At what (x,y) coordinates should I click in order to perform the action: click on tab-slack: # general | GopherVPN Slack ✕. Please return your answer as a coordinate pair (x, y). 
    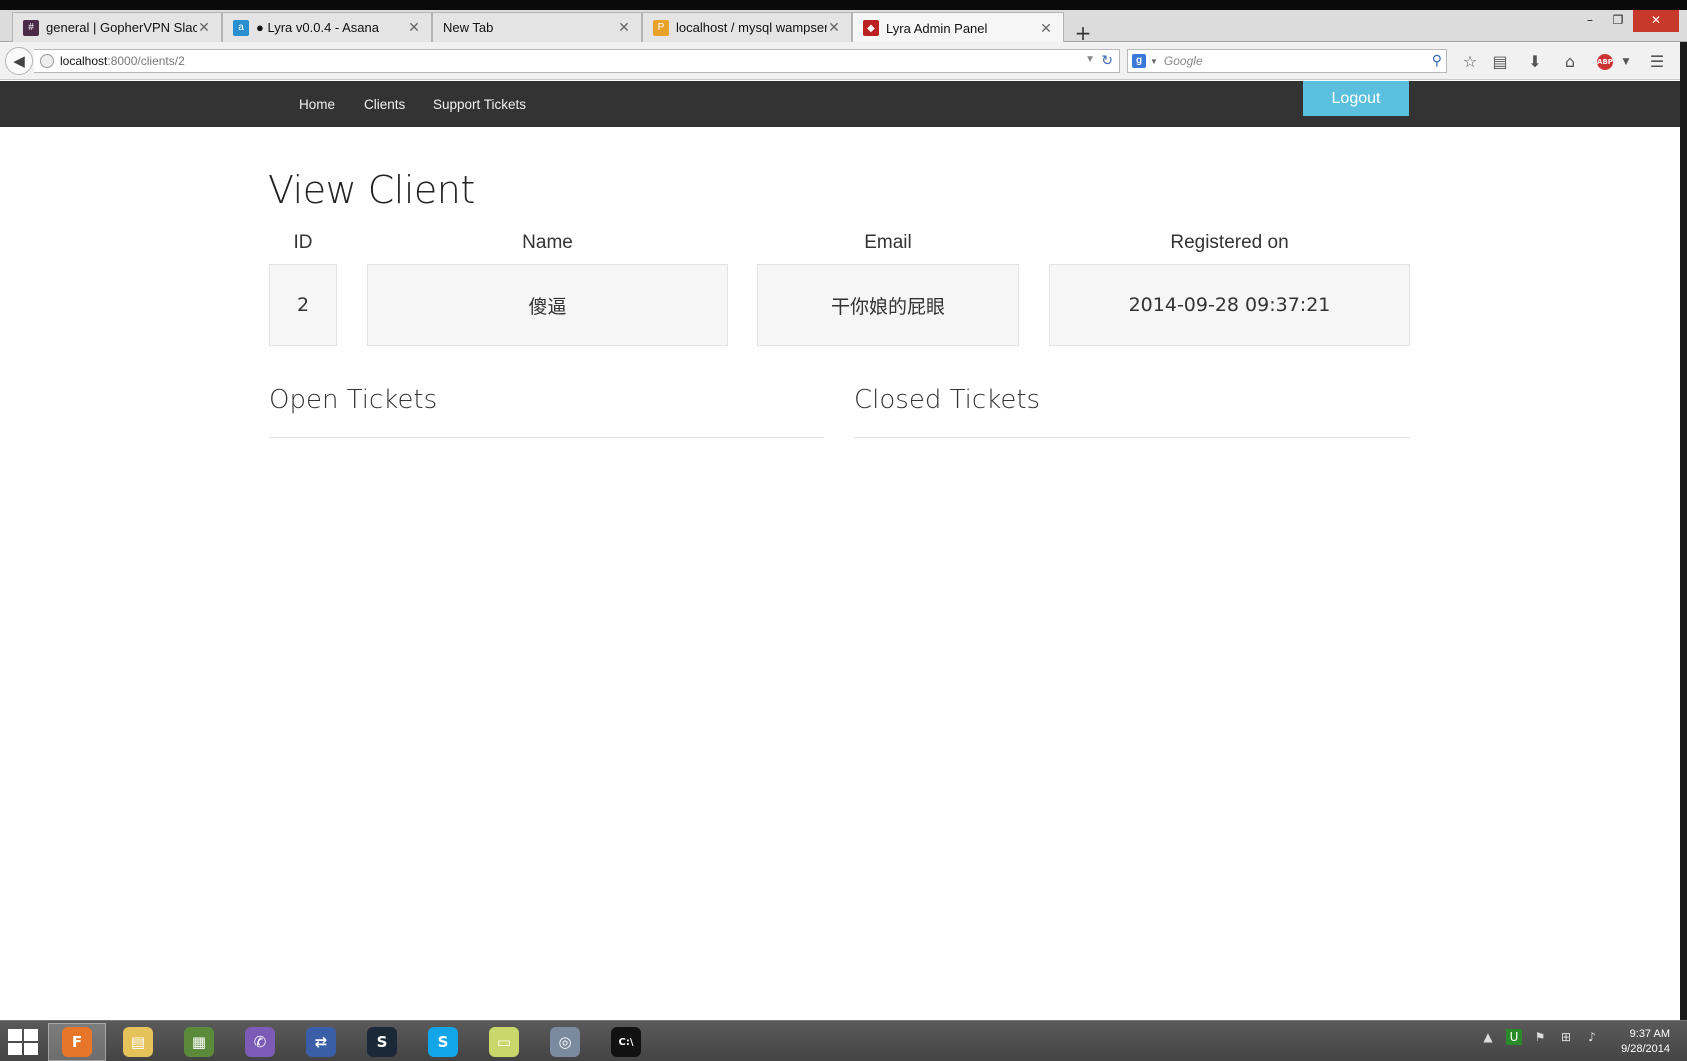
    Looking at the image, I should click on (117, 27).